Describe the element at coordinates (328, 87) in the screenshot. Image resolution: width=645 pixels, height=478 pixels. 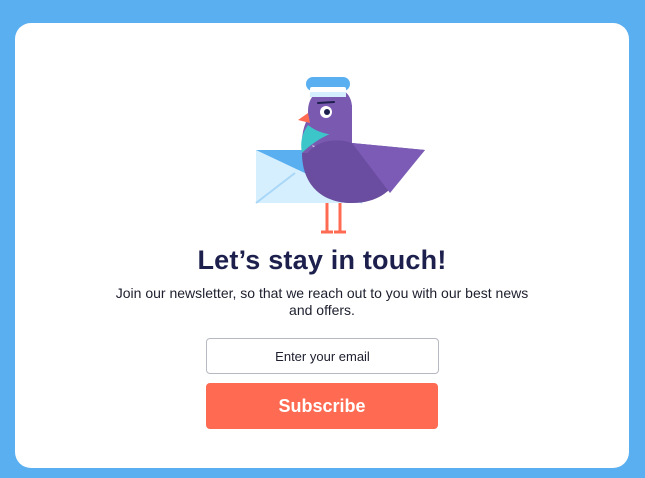
I see `pigeon-cap-icon` at that location.